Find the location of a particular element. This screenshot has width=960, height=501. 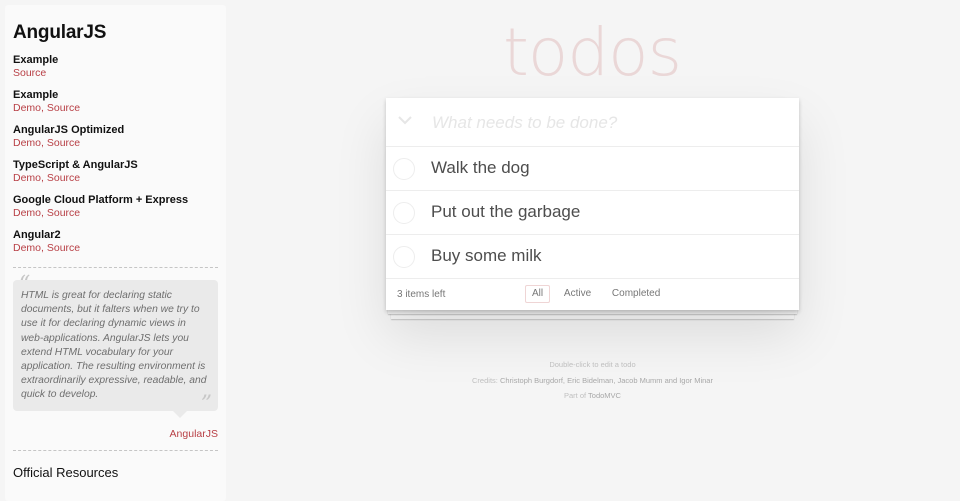

todo-footer: 3 items left All Active Completed is located at coordinates (592, 294).